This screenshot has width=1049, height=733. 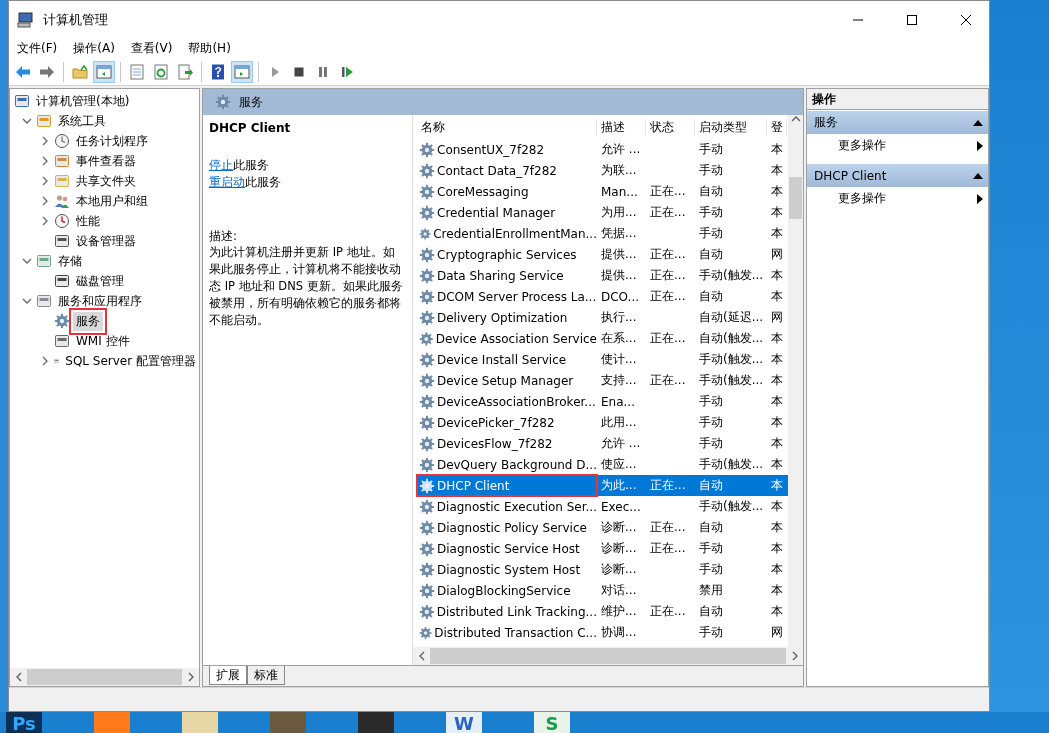 I want to click on service-row: Cryptographic Services 提供... 正在... 自动 网, so click(x=602, y=254).